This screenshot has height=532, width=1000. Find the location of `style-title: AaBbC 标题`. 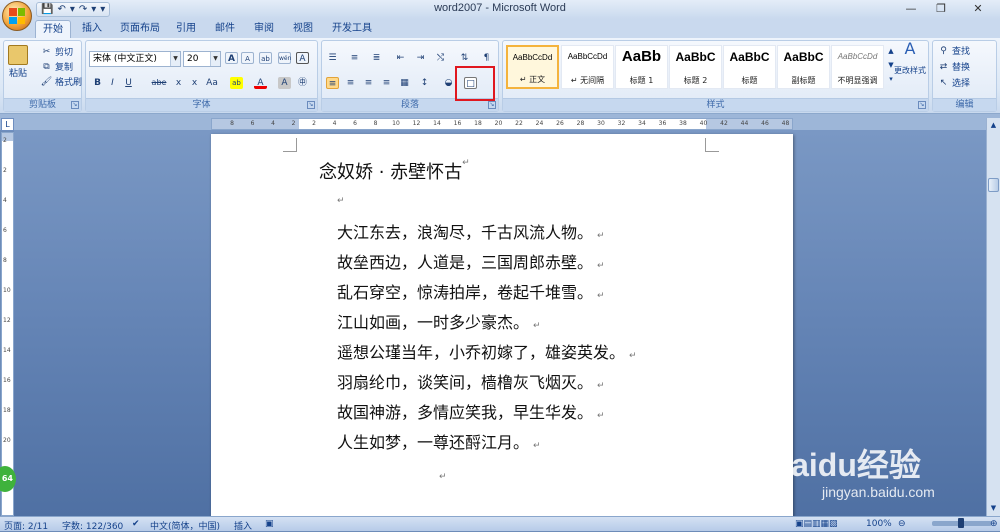

style-title: AaBbC 标题 is located at coordinates (749, 67).